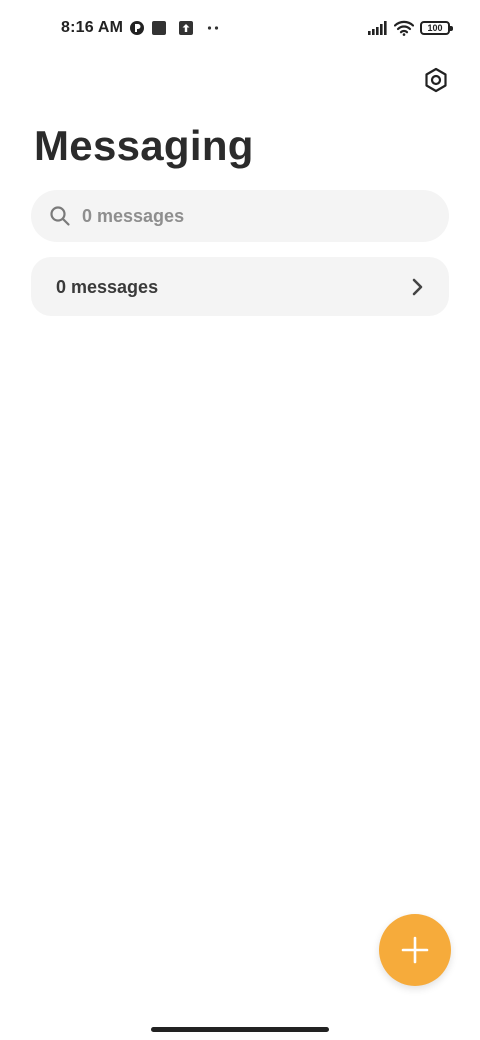 Image resolution: width=480 pixels, height=1040 pixels. What do you see at coordinates (159, 28) in the screenshot?
I see `square-notification-icon` at bounding box center [159, 28].